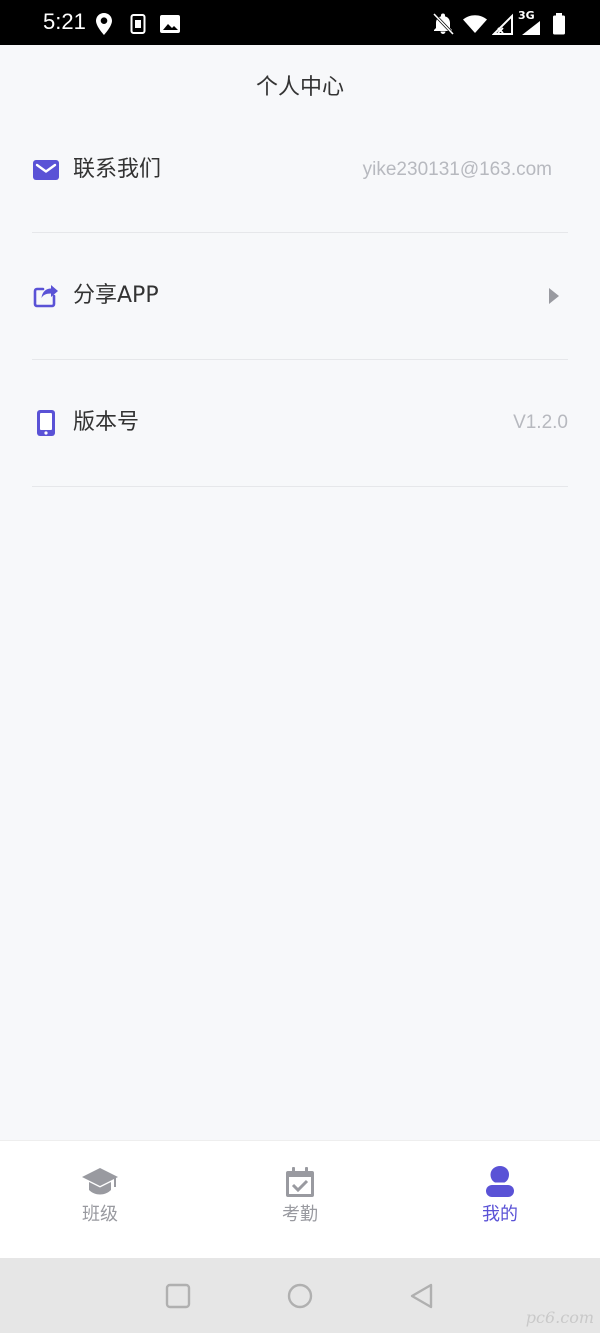 Image resolution: width=600 pixels, height=1333 pixels. What do you see at coordinates (300, 170) in the screenshot?
I see `menu-row-contact: 联系我们 yike230131@163.com` at bounding box center [300, 170].